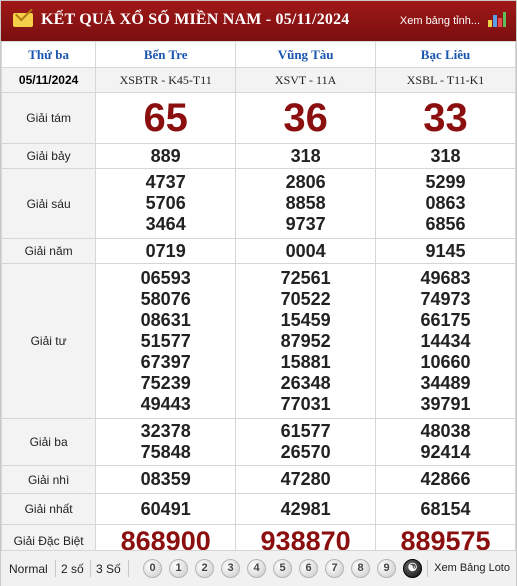 The width and height of the screenshot is (517, 586). I want to click on draw-code: XSBL - T11-K1, so click(445, 80).